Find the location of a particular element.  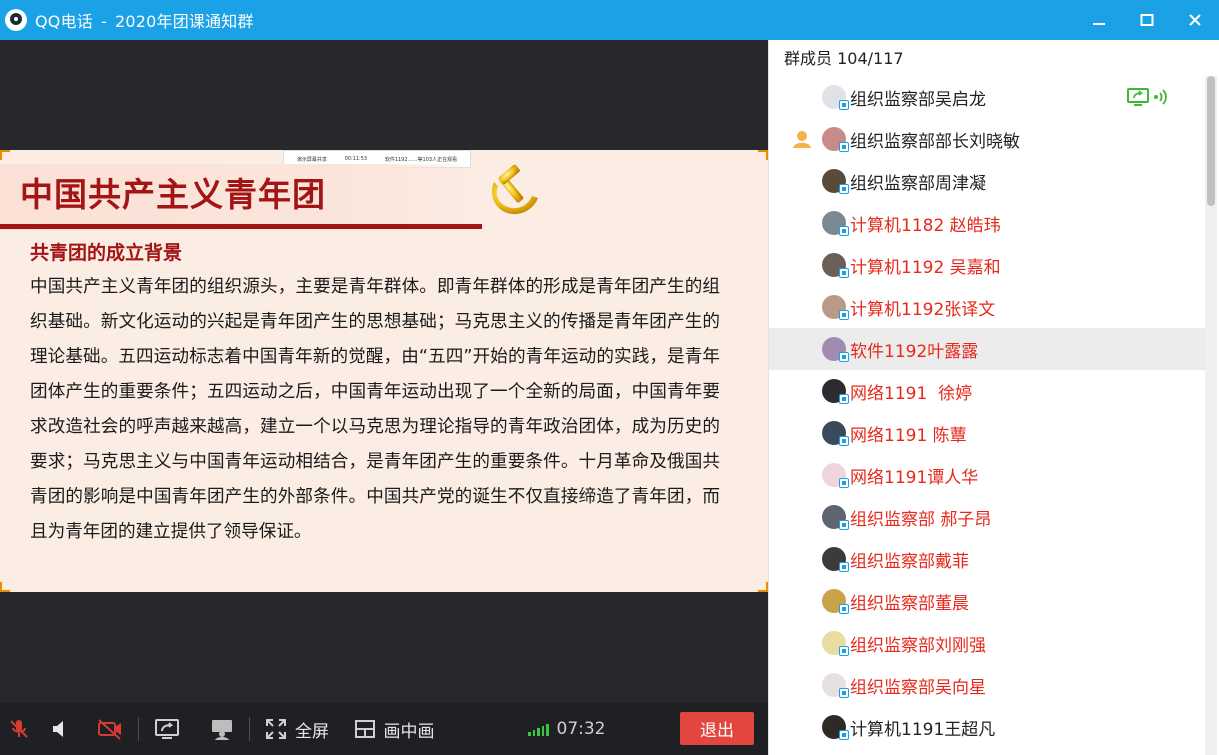

share-viewers: 软件1192……等103人正在观看 is located at coordinates (421, 159).